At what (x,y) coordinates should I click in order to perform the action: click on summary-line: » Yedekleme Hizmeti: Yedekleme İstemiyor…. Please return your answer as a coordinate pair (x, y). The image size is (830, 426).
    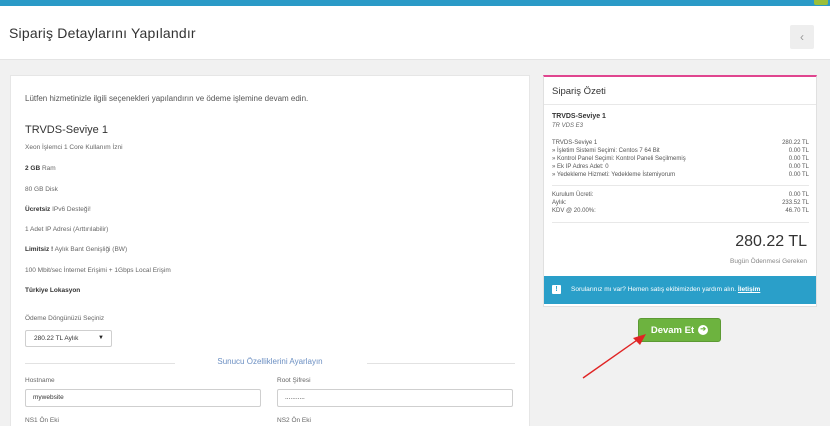
    Looking at the image, I should click on (680, 175).